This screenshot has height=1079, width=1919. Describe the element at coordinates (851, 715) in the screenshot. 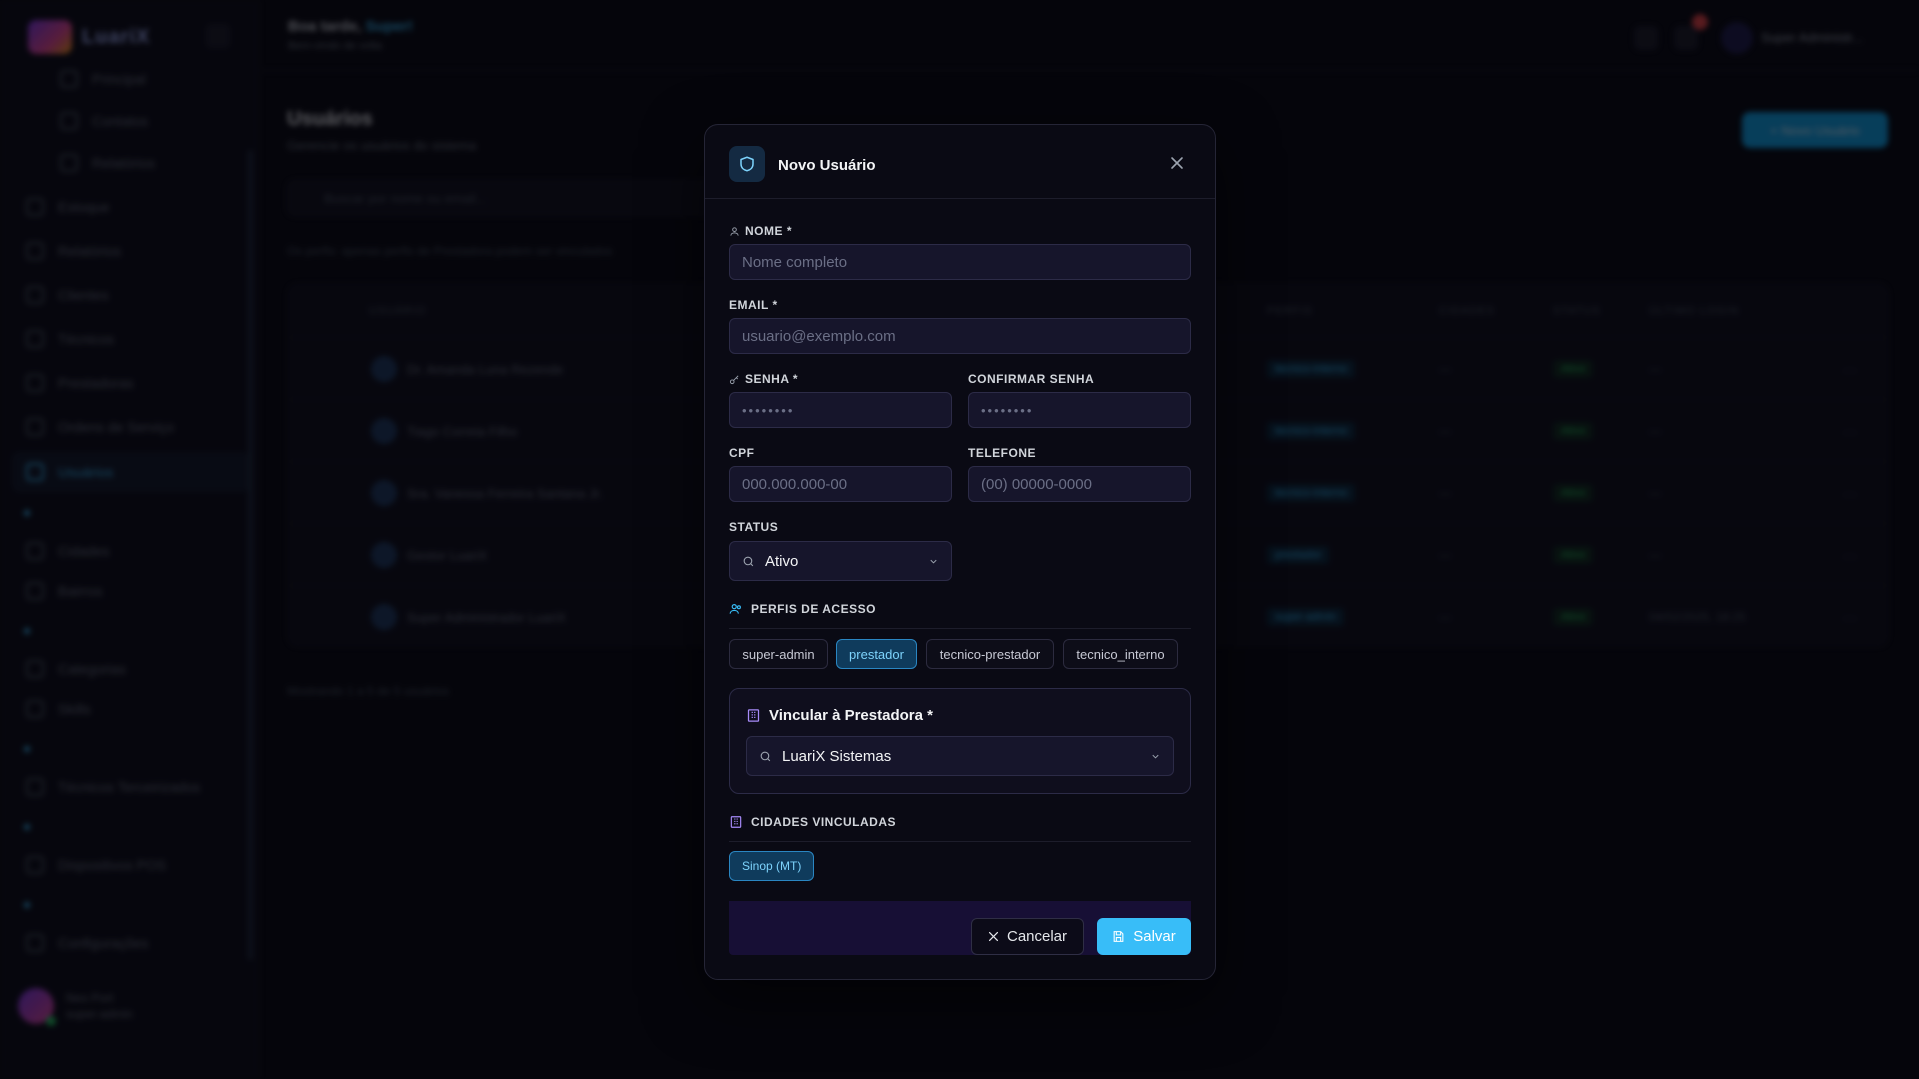

I see `vincular-label: Vincular à Prestadora *` at that location.